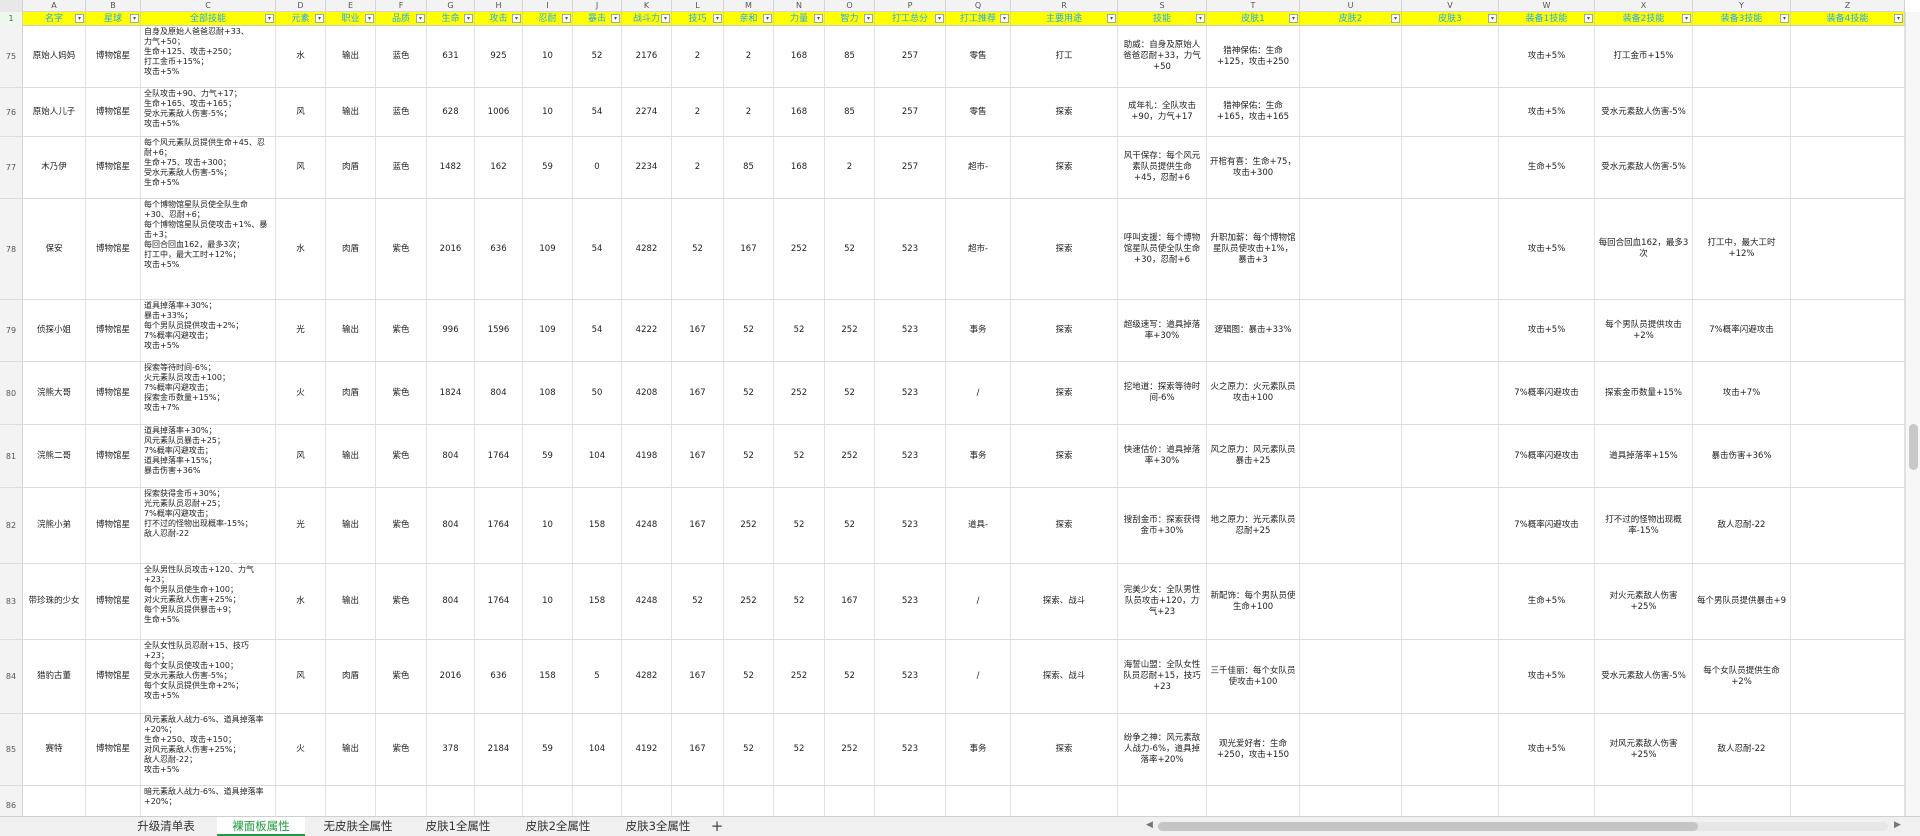 Image resolution: width=1920 pixels, height=836 pixels. Describe the element at coordinates (113, 801) in the screenshot. I see `cell-b` at that location.